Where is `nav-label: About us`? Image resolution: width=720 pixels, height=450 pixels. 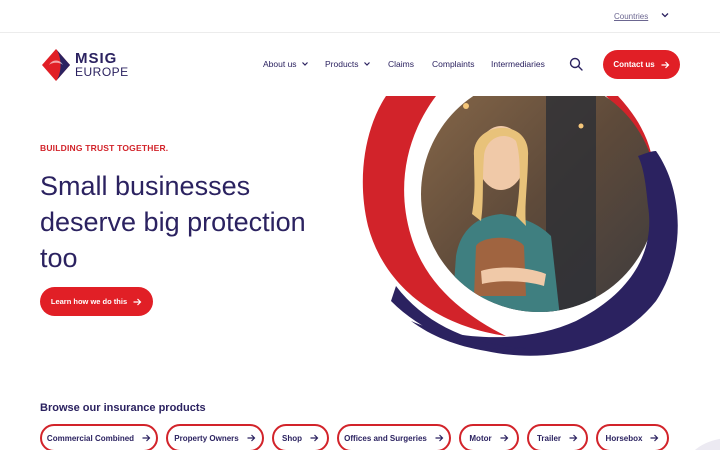
nav-label: About us is located at coordinates (280, 64).